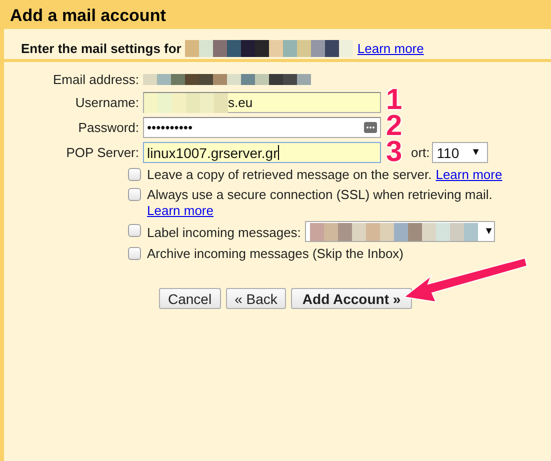  I want to click on option-label: Always use a secure connection (SSL) when retrieving mail., so click(319, 195).